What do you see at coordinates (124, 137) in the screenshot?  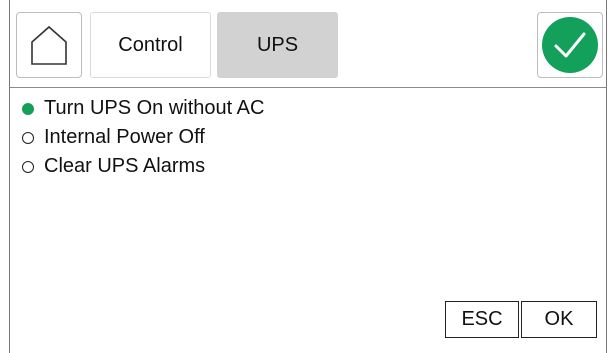 I see `option-label: Internal Power Off` at bounding box center [124, 137].